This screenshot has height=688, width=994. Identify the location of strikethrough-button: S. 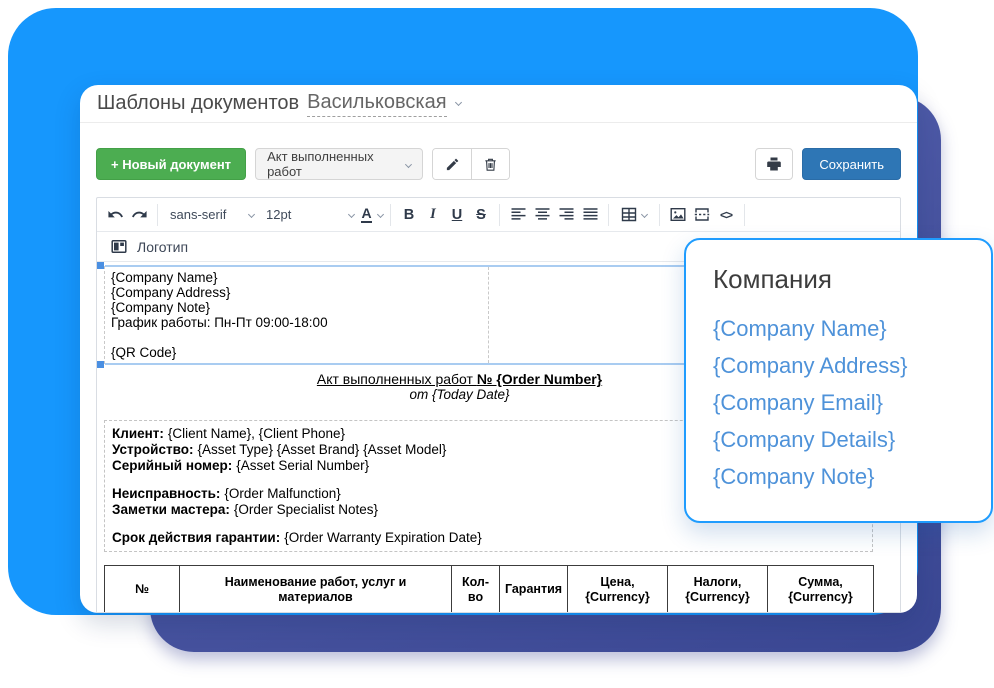
(481, 215).